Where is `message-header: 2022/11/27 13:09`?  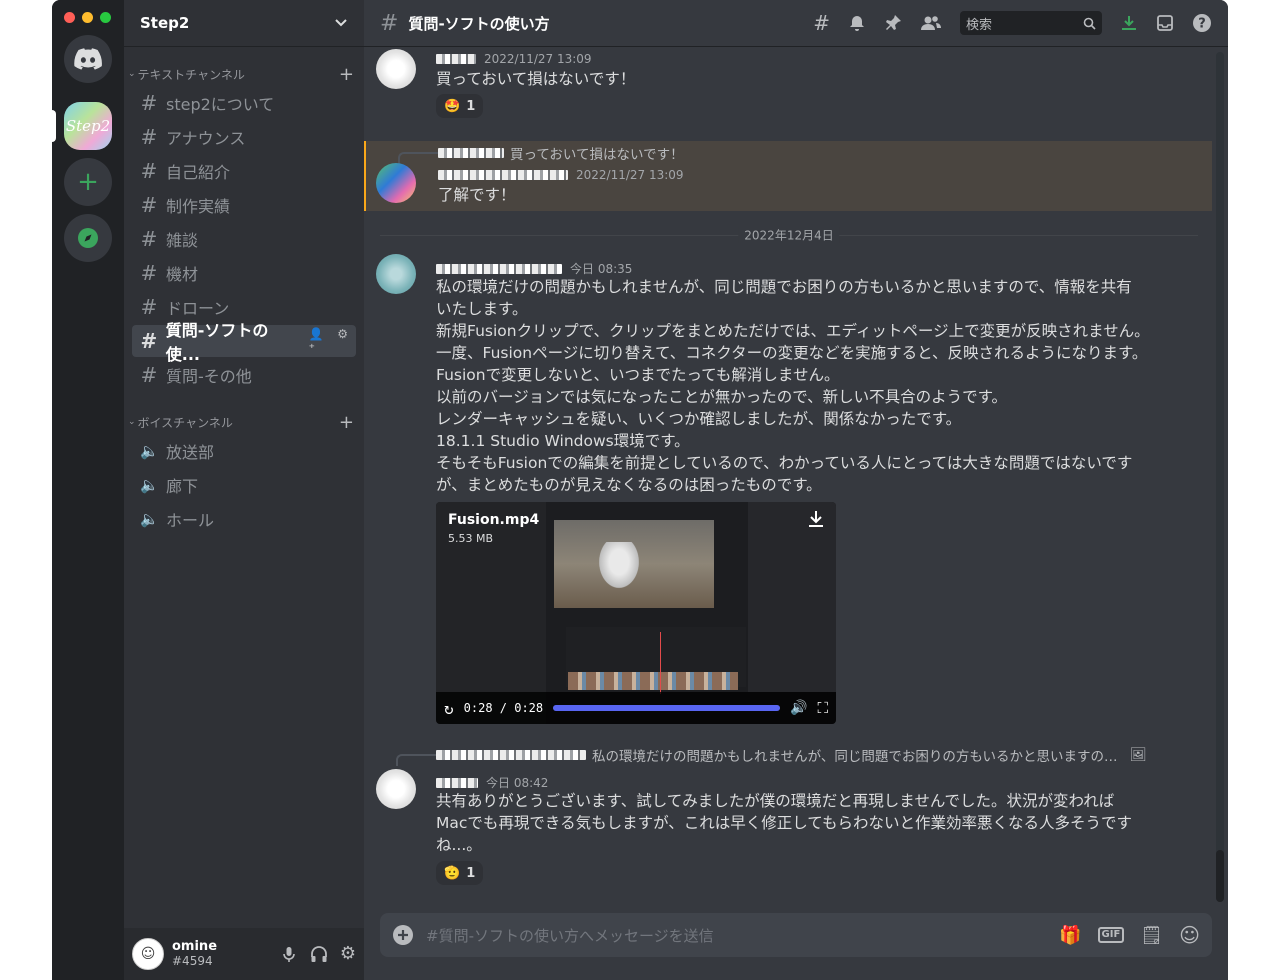 message-header: 2022/11/27 13:09 is located at coordinates (514, 59).